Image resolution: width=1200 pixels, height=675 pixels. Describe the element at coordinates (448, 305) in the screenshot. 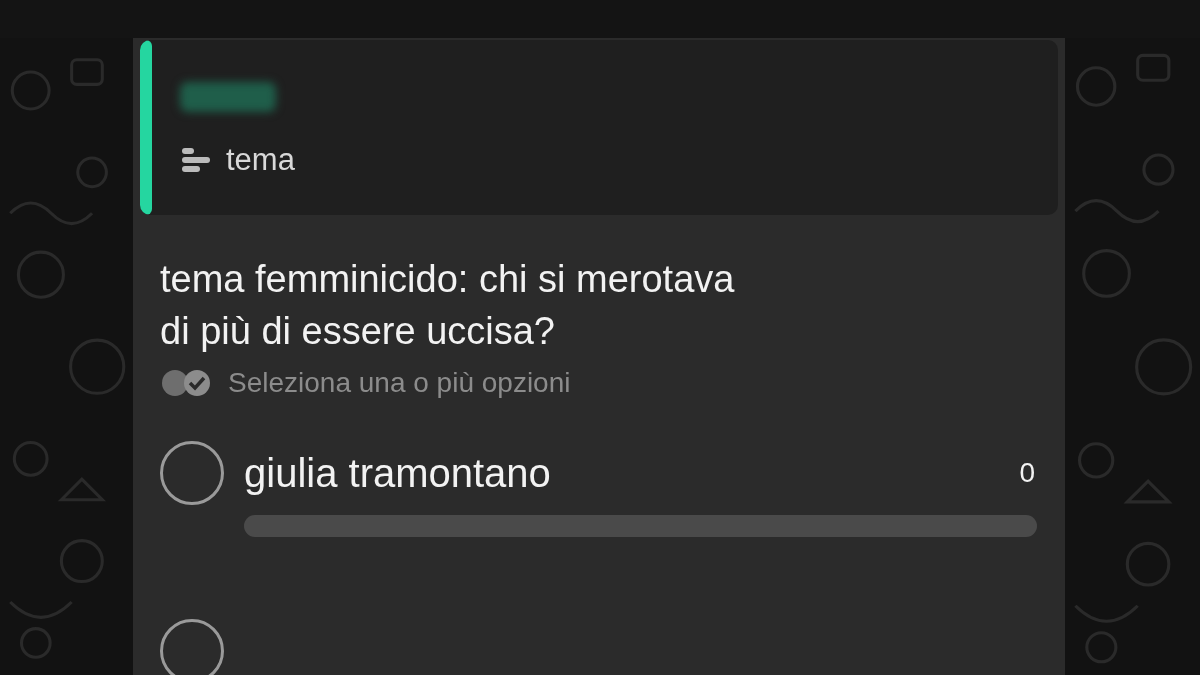

I see `poll-question: tema femminicido: chi si merotava di più di essere uccisa?` at that location.